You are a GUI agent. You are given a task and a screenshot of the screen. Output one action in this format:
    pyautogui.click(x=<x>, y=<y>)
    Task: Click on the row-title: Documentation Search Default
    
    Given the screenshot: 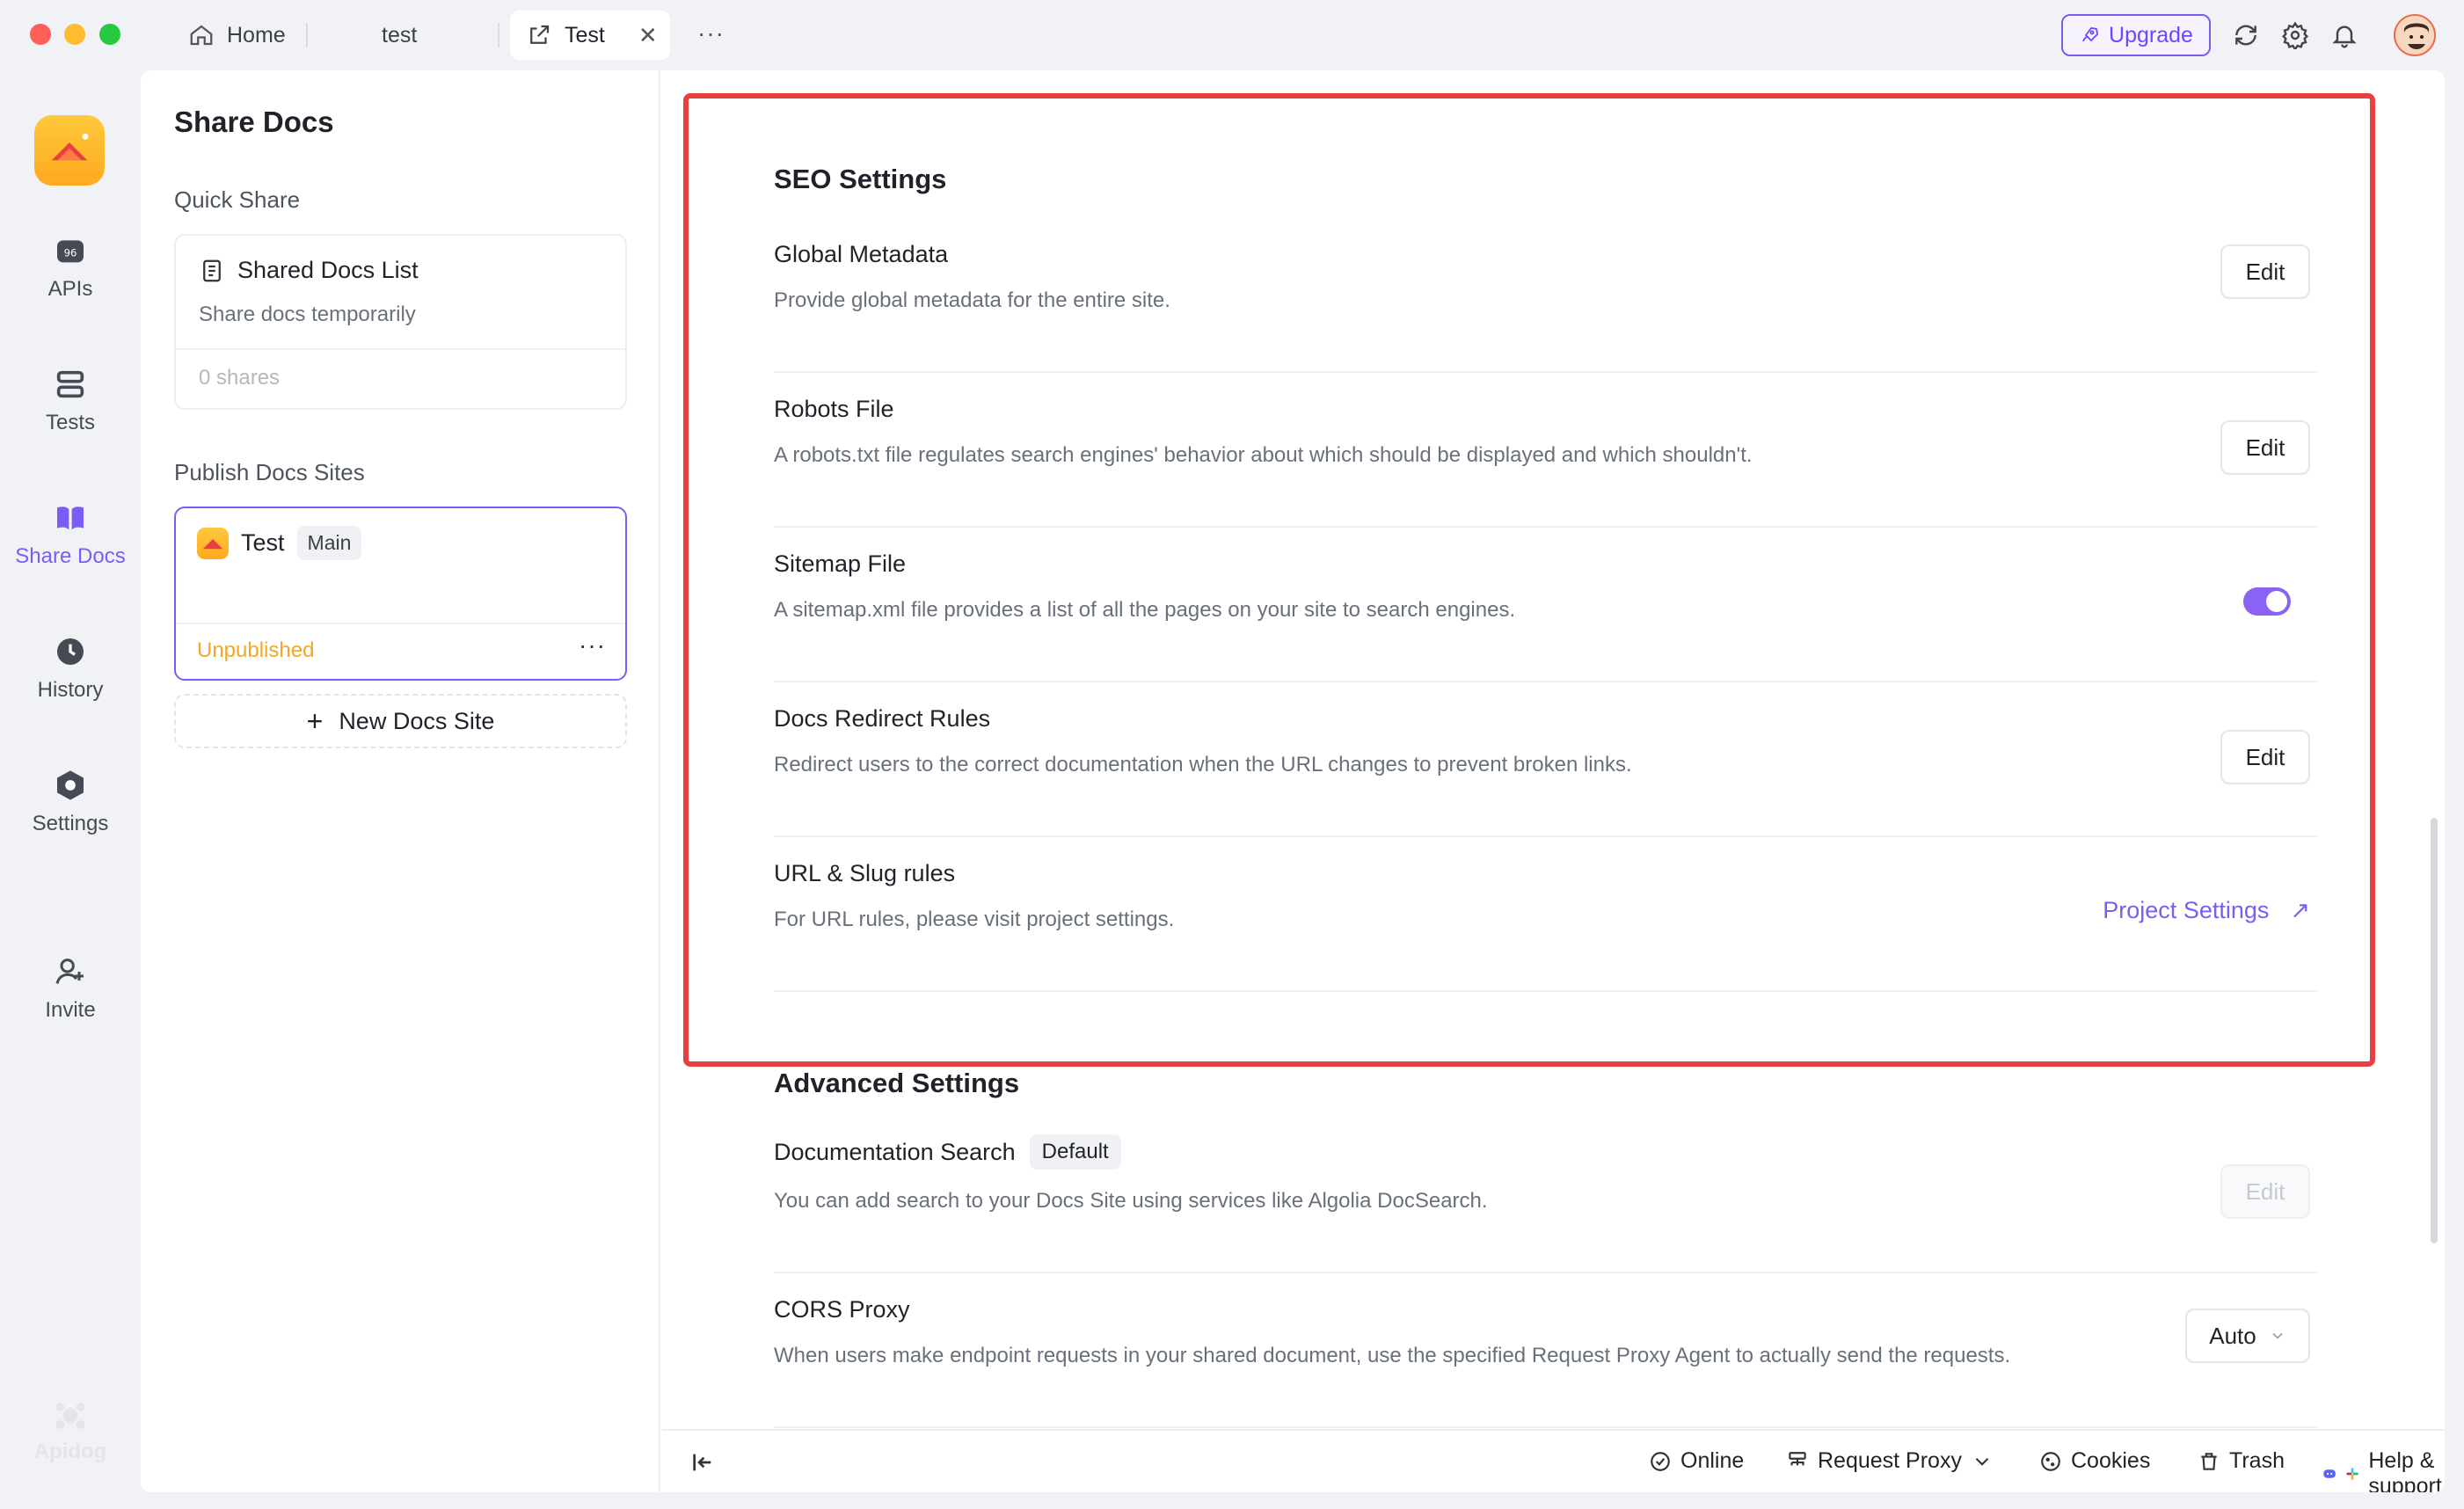 What is the action you would take?
    pyautogui.click(x=948, y=1152)
    